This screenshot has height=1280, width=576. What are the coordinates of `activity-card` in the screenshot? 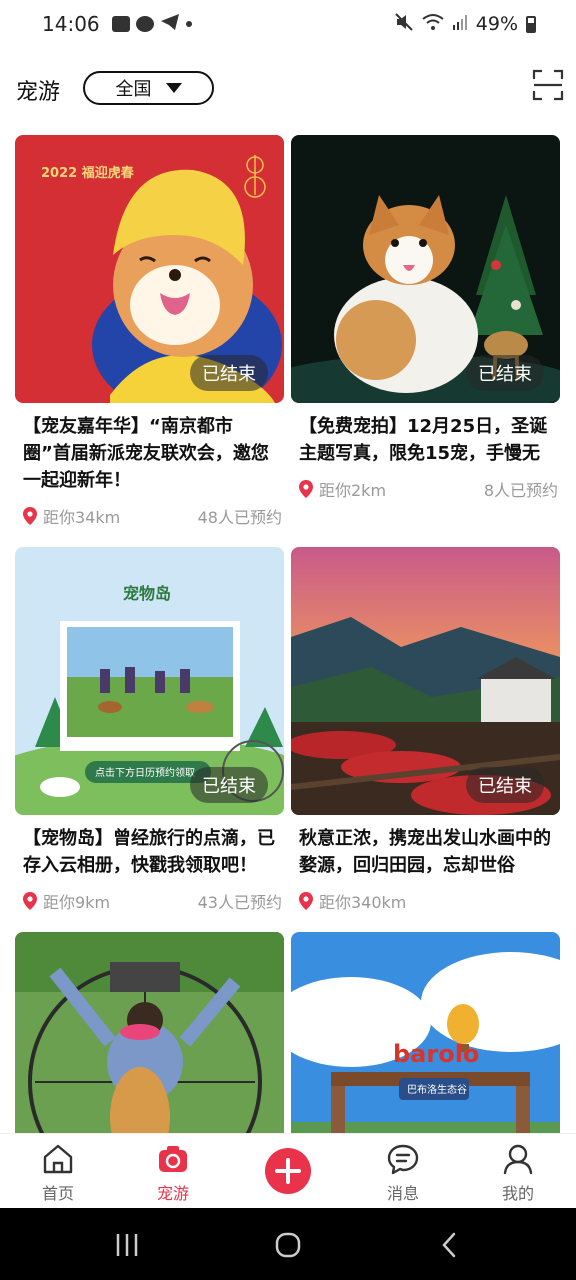 It's located at (149, 1032).